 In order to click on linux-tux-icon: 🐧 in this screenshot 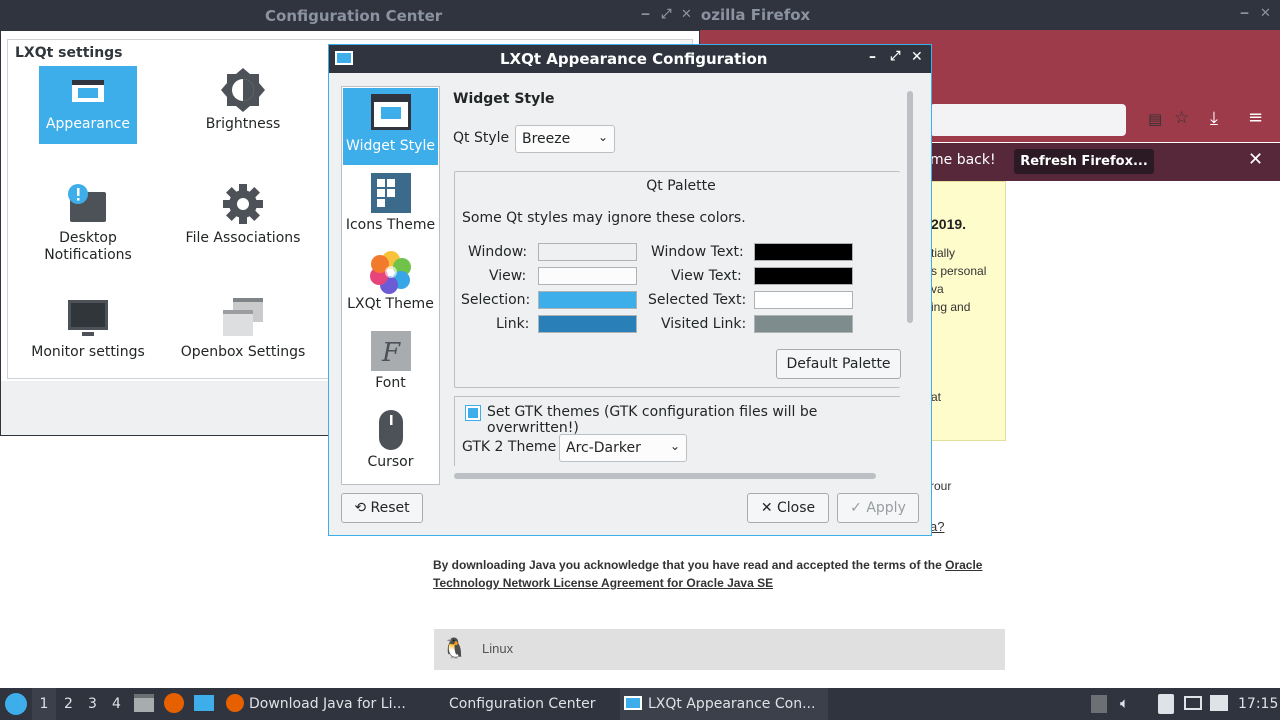, I will do `click(454, 649)`.